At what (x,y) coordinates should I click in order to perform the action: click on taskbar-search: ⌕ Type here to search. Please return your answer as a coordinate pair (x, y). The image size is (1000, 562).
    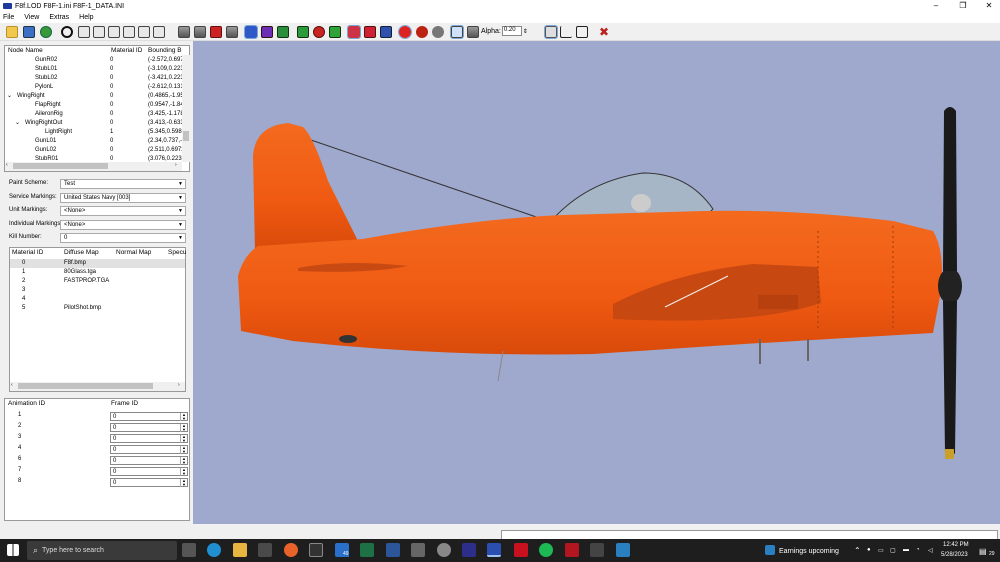
    Looking at the image, I should click on (102, 550).